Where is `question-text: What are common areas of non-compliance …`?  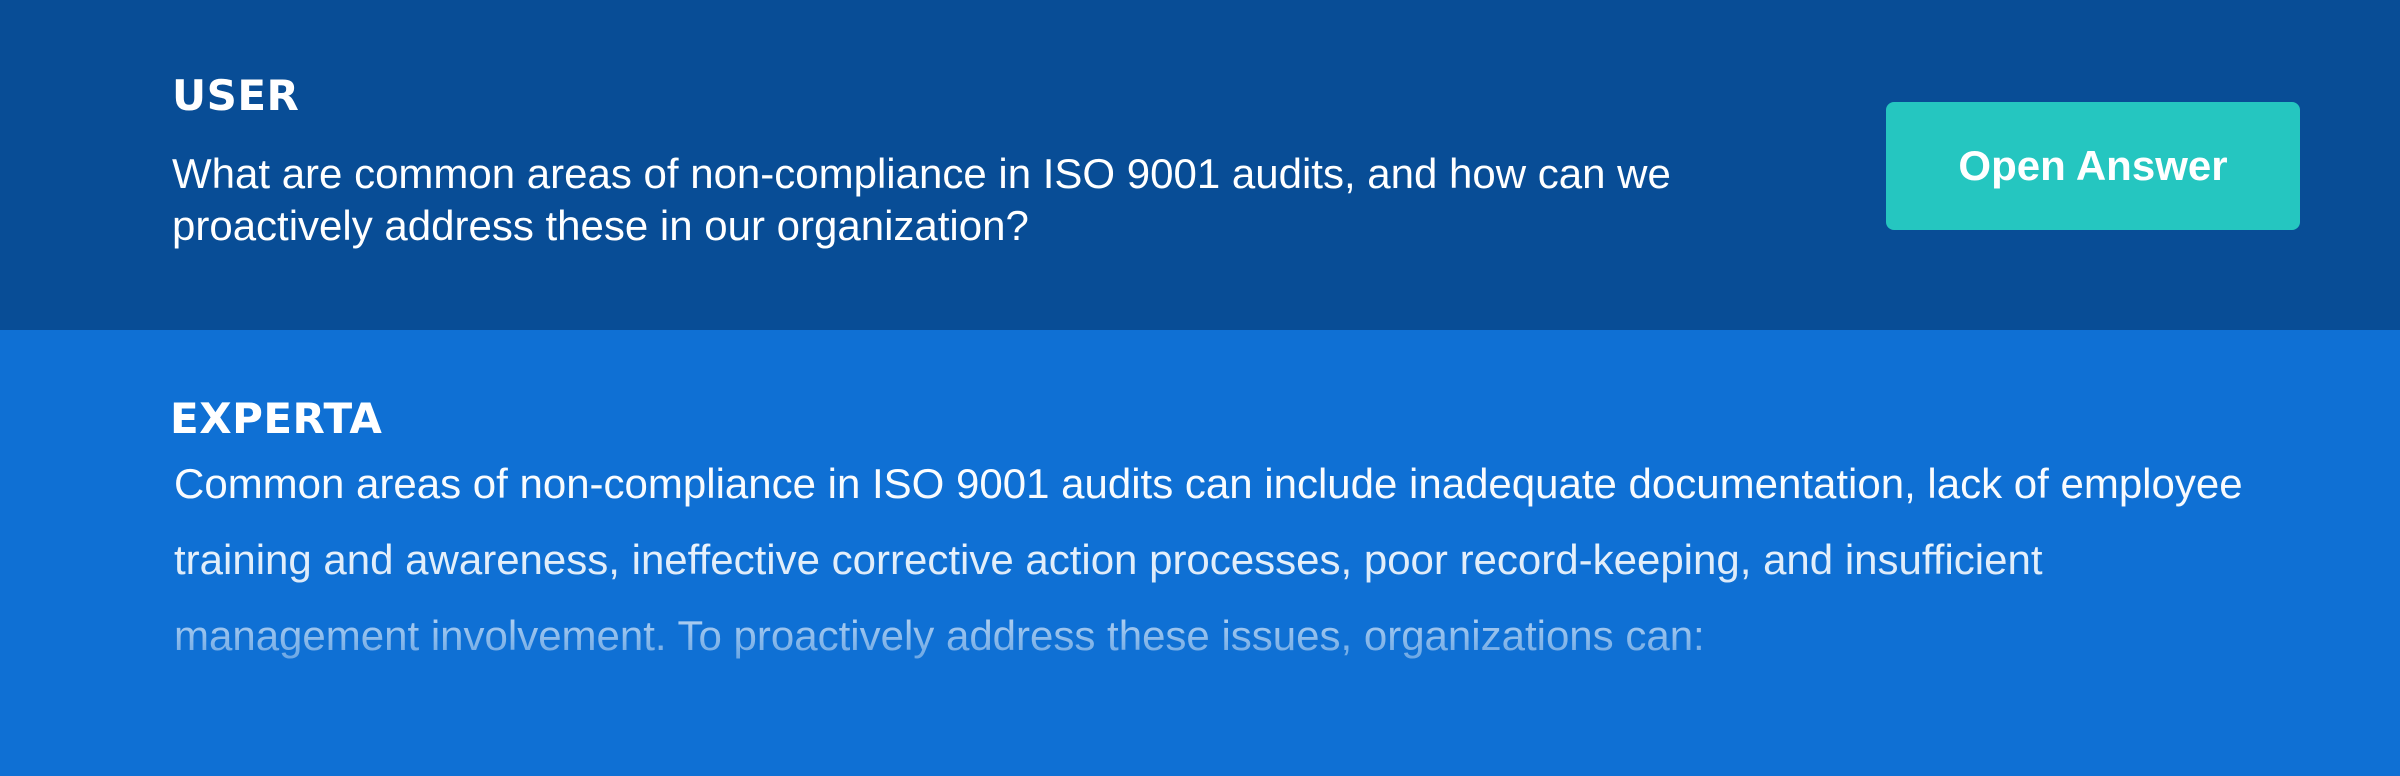 question-text: What are common areas of non-compliance … is located at coordinates (921, 199).